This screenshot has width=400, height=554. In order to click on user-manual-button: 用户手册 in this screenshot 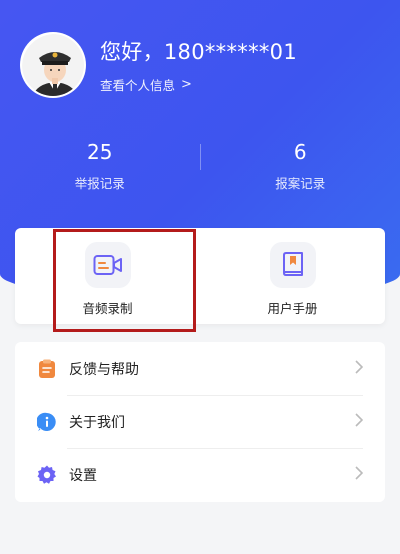, I will do `click(292, 276)`.